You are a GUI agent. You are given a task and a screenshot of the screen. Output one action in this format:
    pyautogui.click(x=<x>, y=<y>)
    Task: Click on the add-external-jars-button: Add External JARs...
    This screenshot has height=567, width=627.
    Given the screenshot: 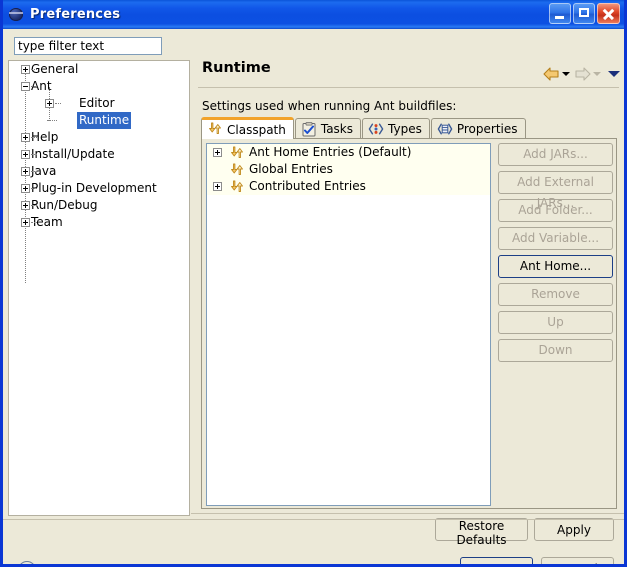 What is the action you would take?
    pyautogui.click(x=555, y=190)
    